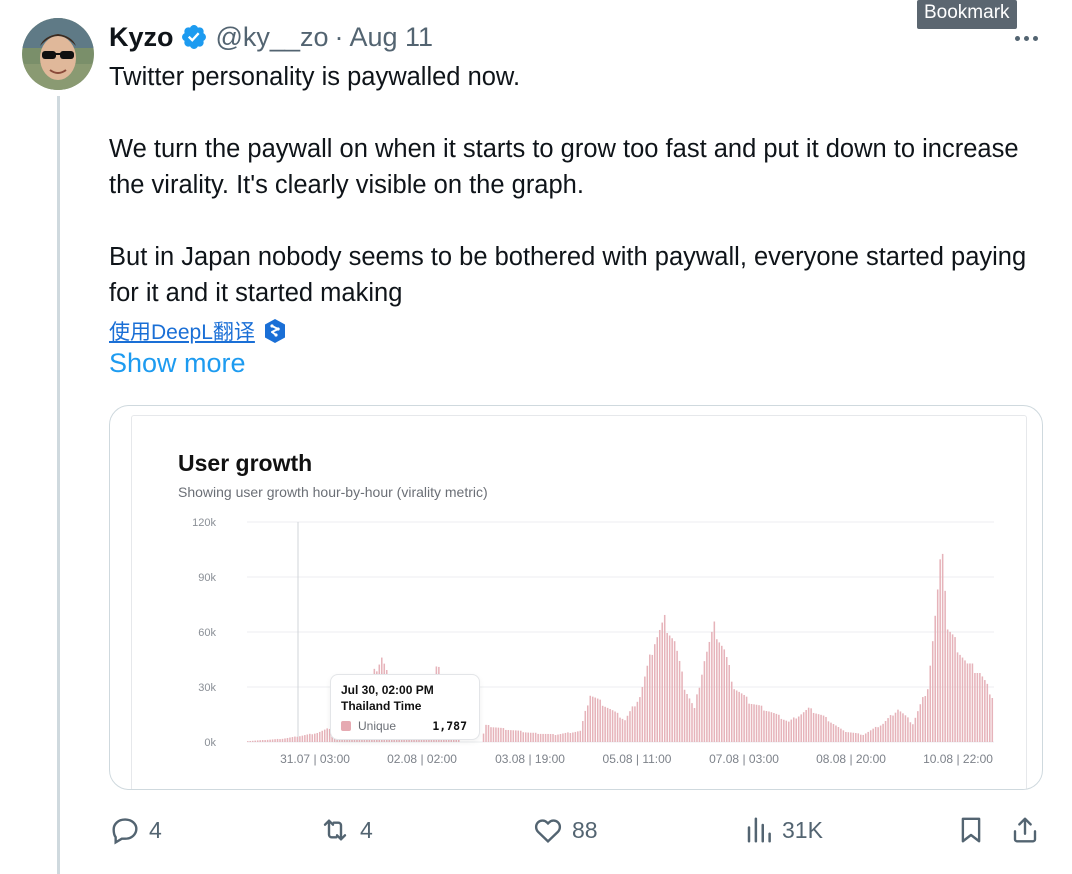 The height and width of the screenshot is (874, 1072). I want to click on verified-badge-icon, so click(194, 37).